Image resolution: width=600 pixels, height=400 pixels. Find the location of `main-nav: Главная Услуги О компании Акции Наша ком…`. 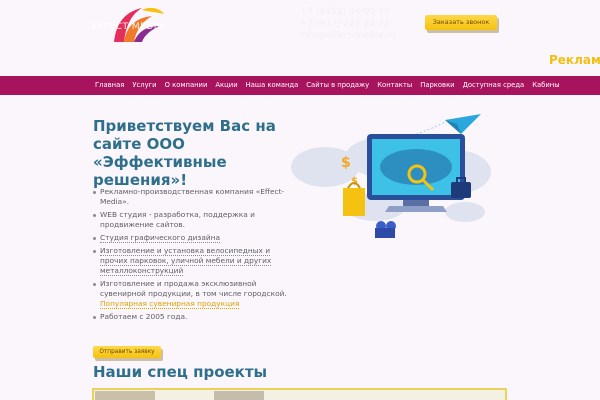

main-nav: Главная Услуги О компании Акции Наша ком… is located at coordinates (300, 85).